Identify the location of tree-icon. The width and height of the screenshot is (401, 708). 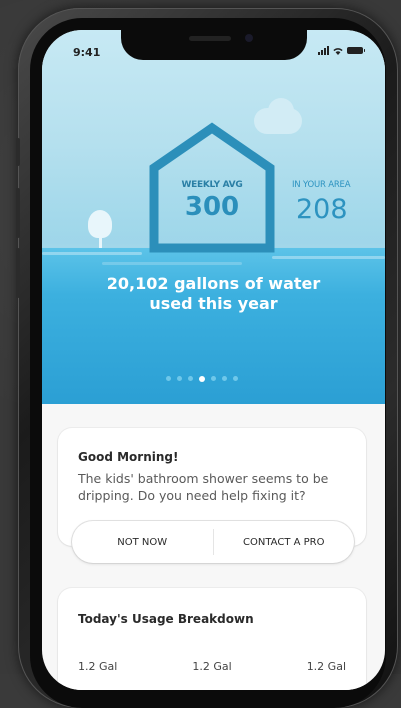
(100, 229).